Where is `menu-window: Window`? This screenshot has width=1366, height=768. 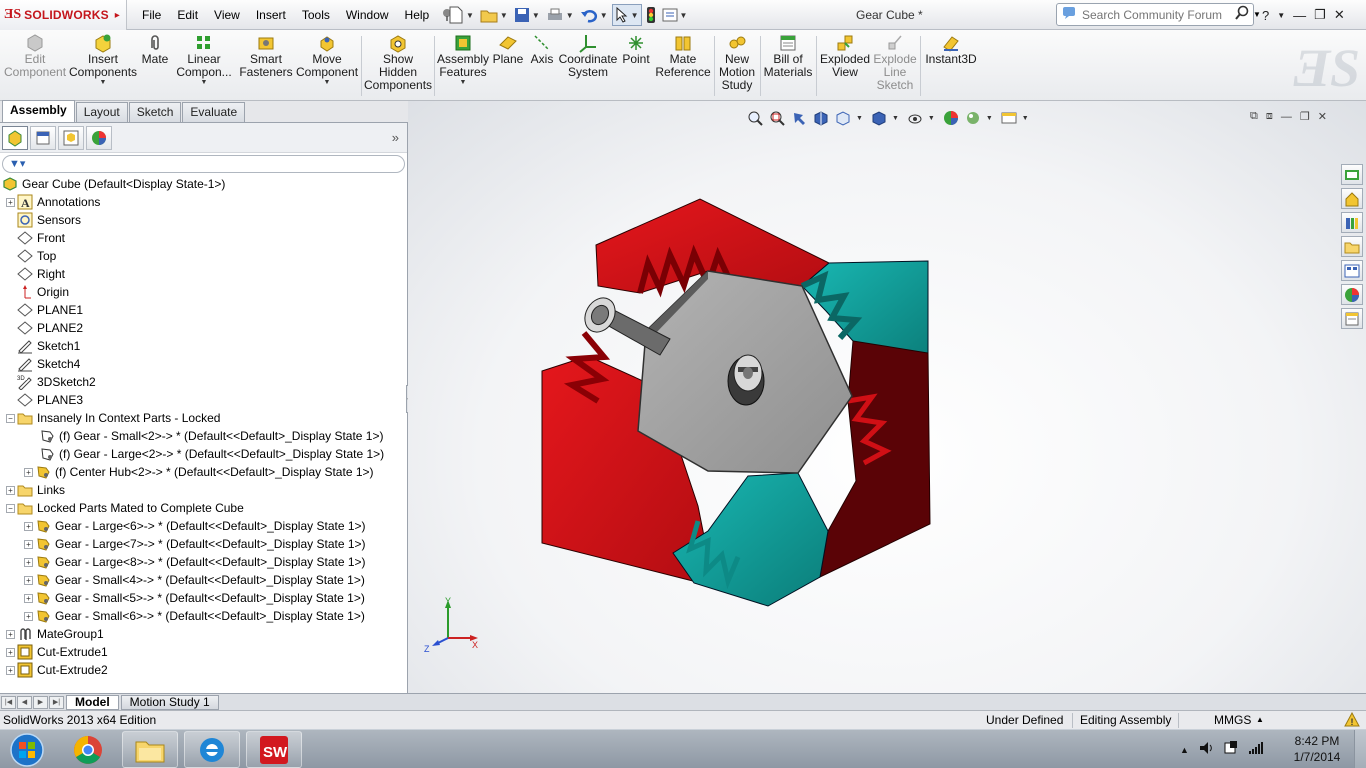 menu-window: Window is located at coordinates (367, 15).